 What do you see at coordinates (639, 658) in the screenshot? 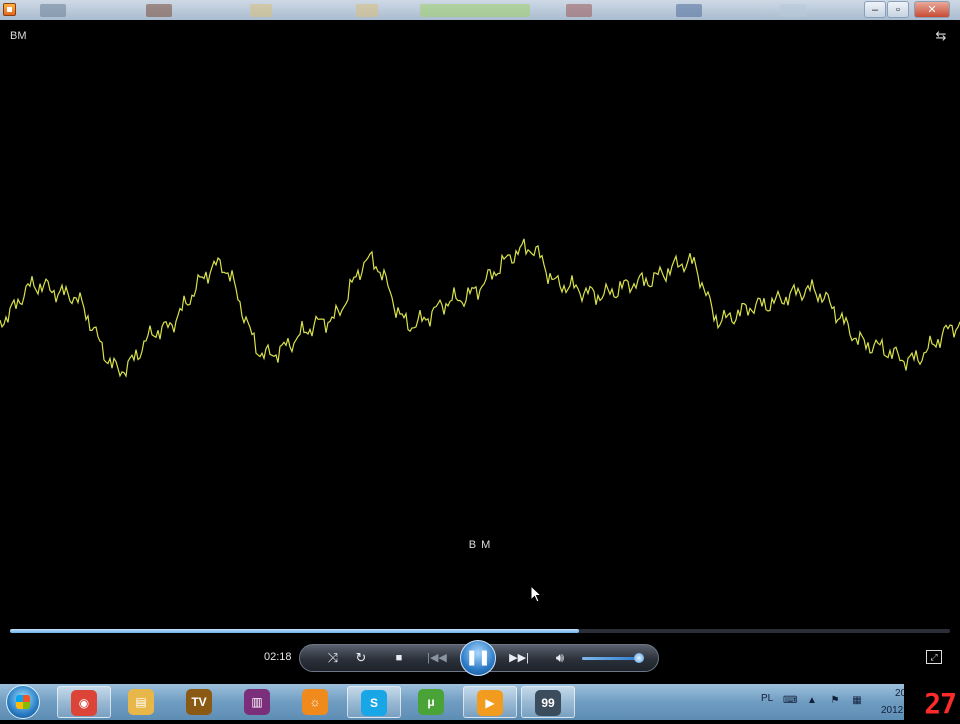
I see `volume-slider-thumb` at bounding box center [639, 658].